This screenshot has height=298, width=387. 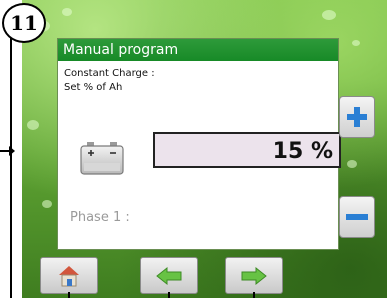 I want to click on increase-button, so click(x=357, y=117).